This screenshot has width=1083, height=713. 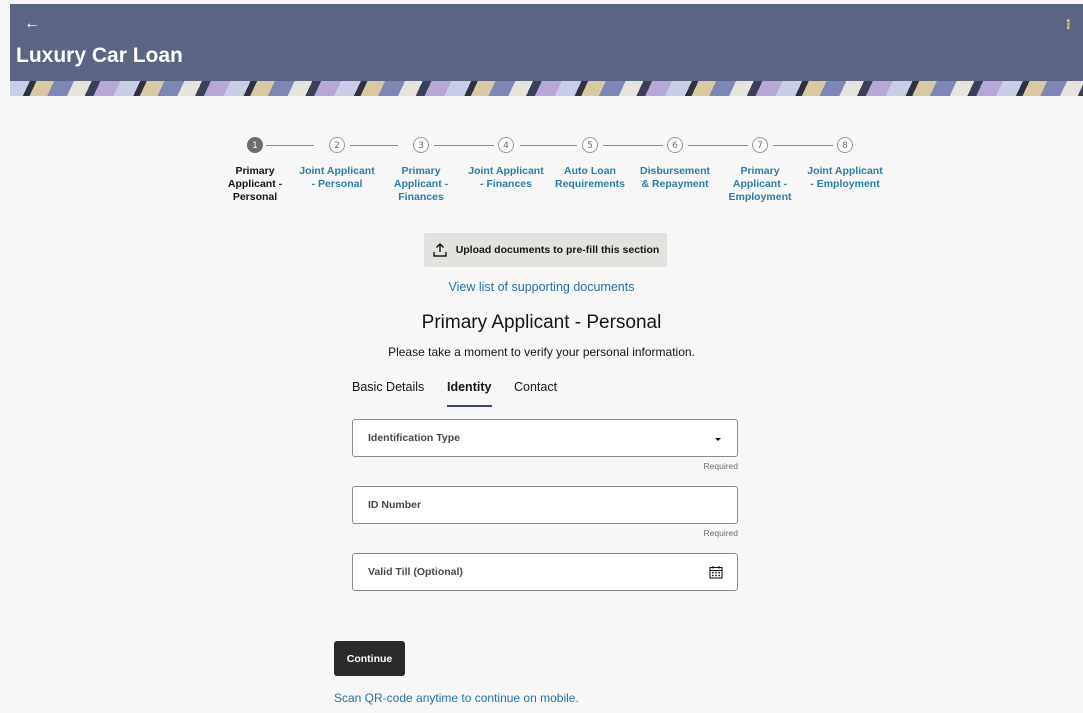 What do you see at coordinates (388, 387) in the screenshot?
I see `tab-basic-details: Basic Details` at bounding box center [388, 387].